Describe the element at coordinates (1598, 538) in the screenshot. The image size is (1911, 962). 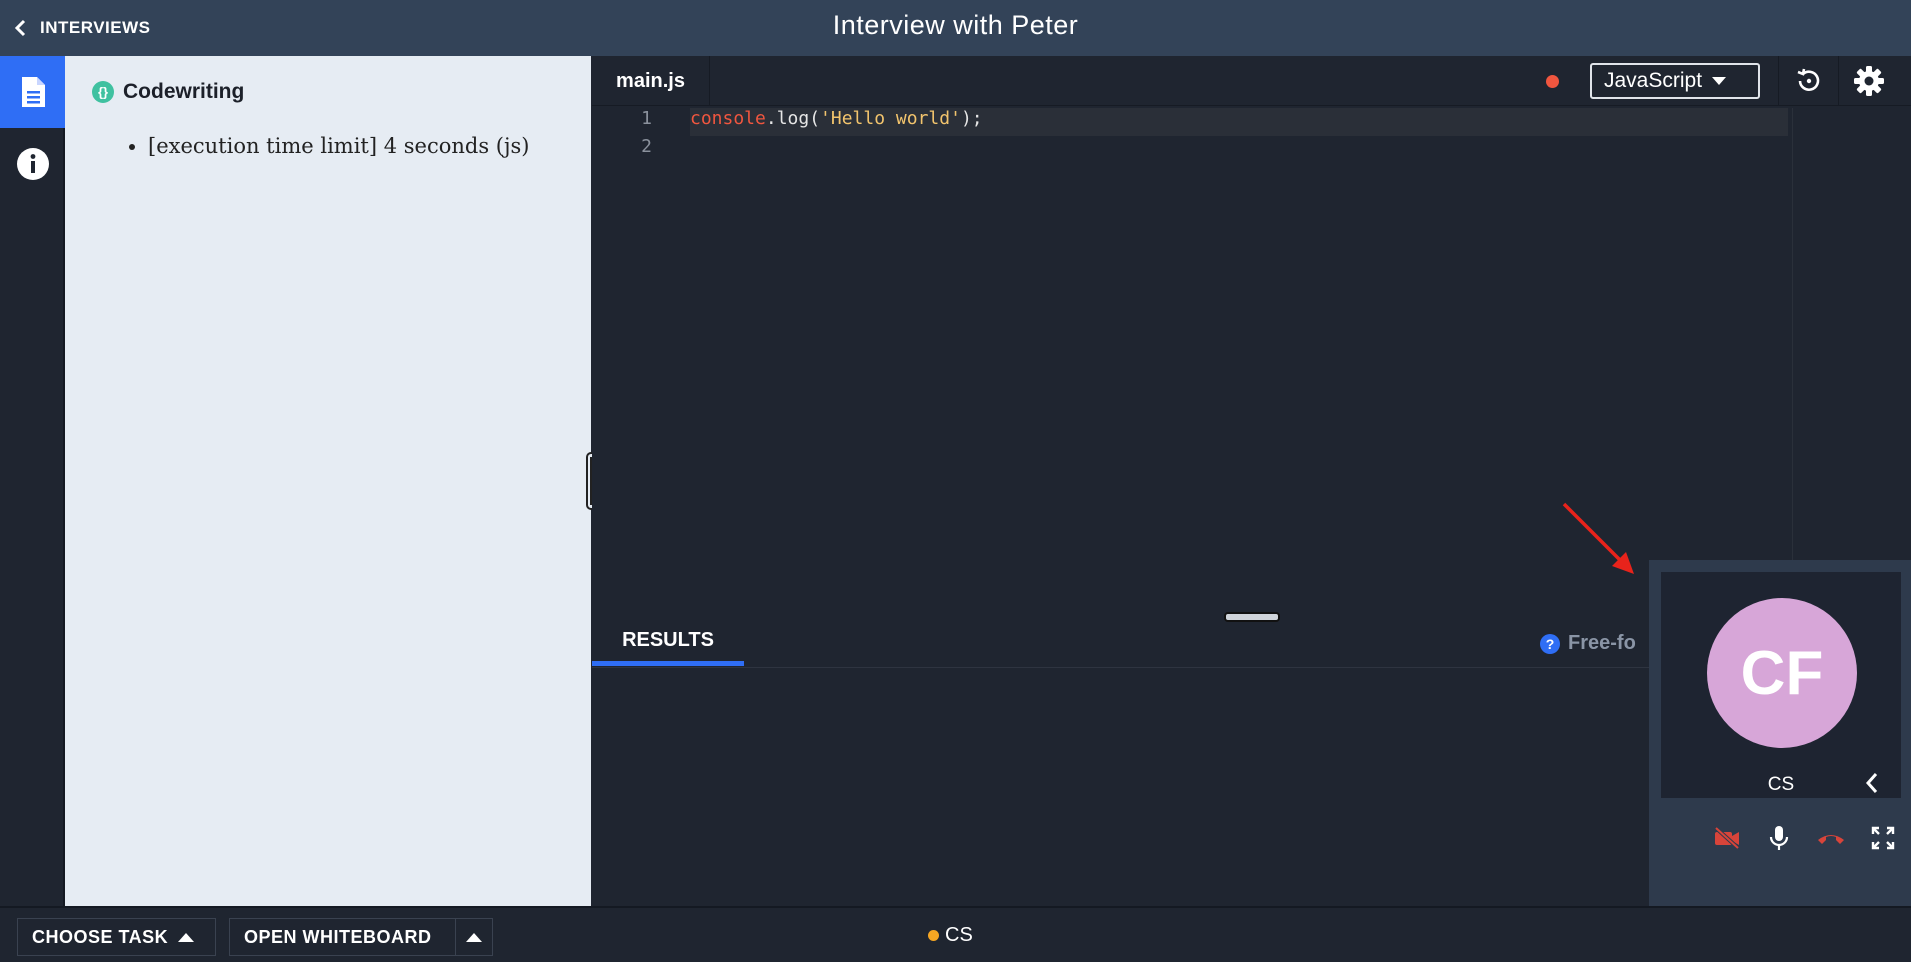
I see `annotation-arrow-icon` at that location.